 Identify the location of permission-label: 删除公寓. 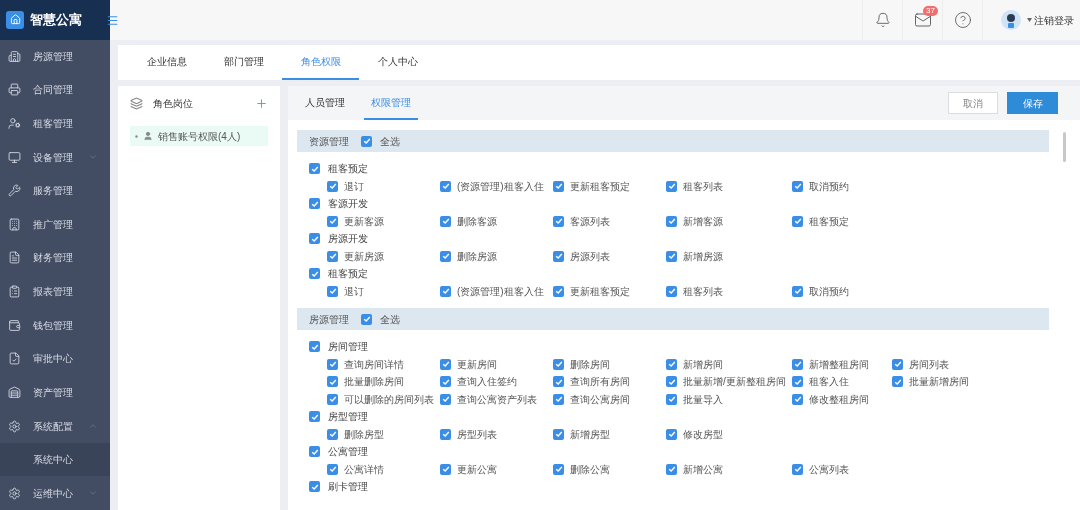
(590, 469).